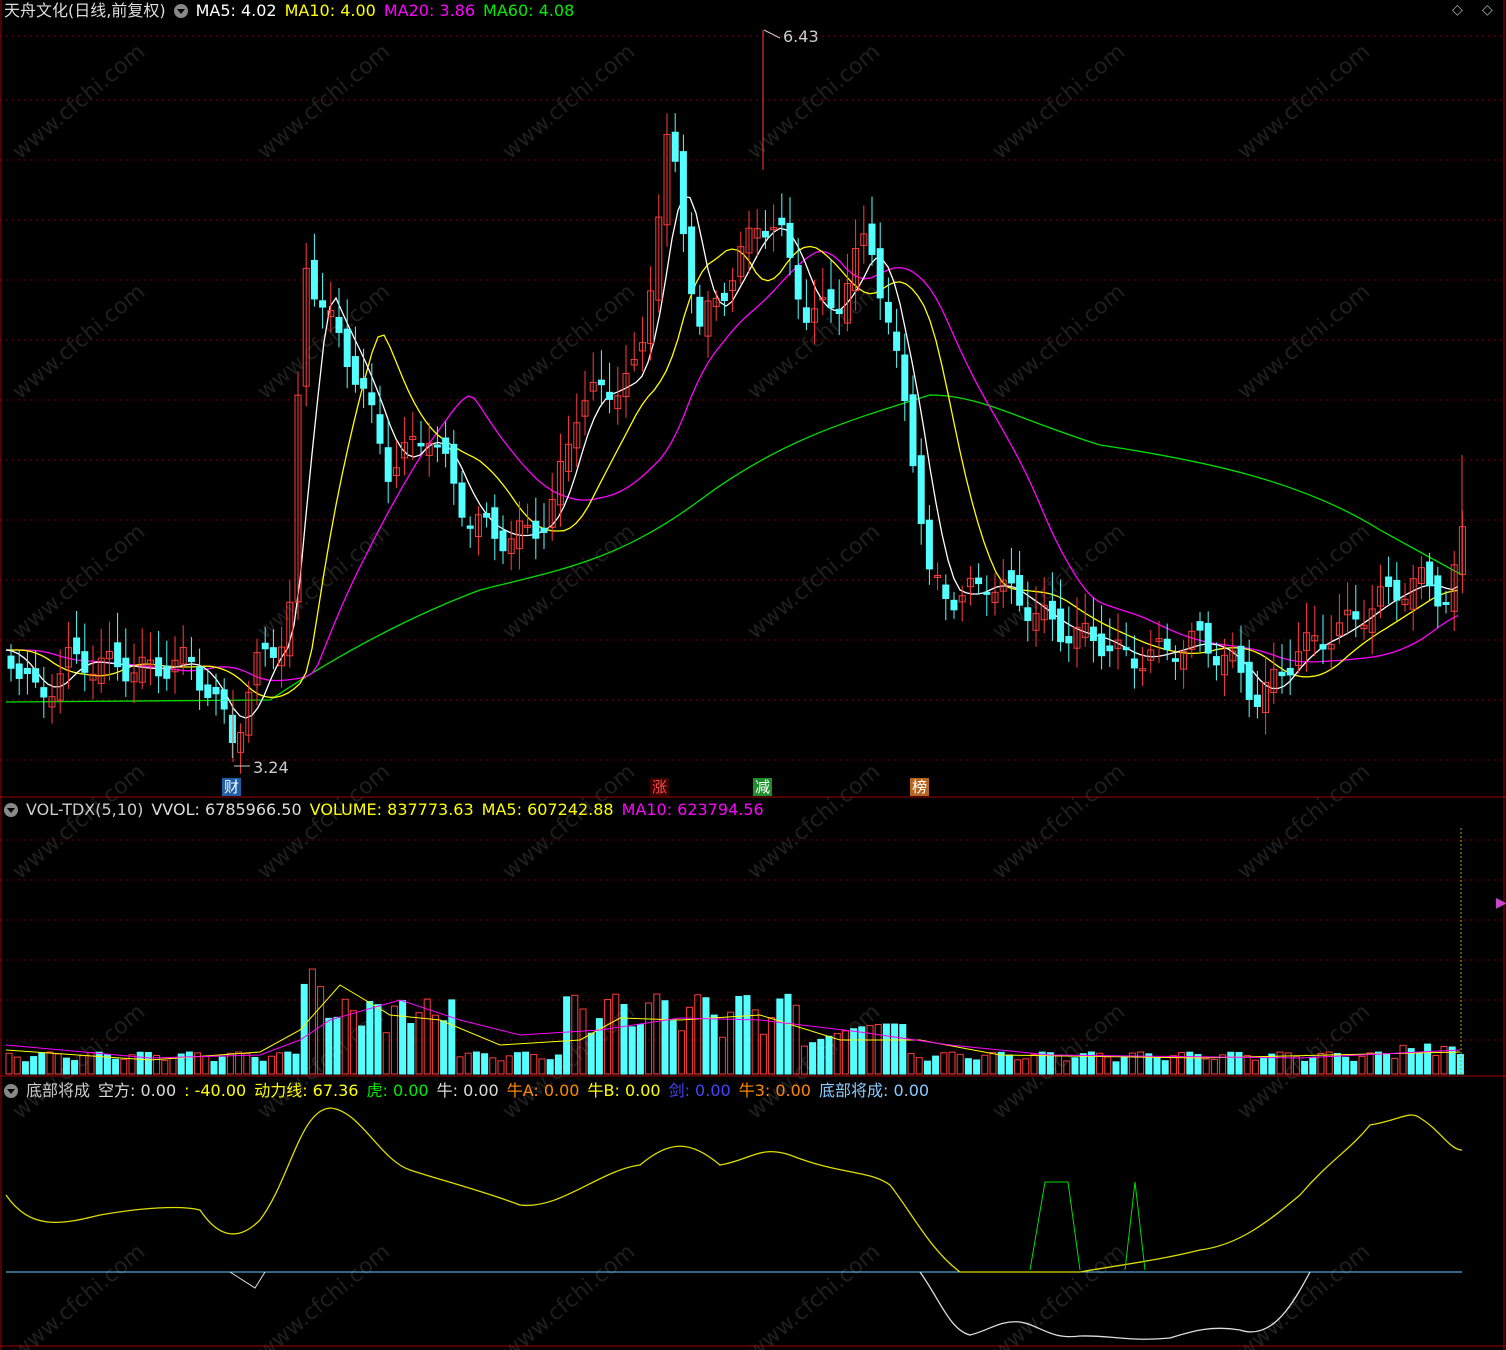  I want to click on niuA-value: 牛A: 0.00, so click(543, 1090).